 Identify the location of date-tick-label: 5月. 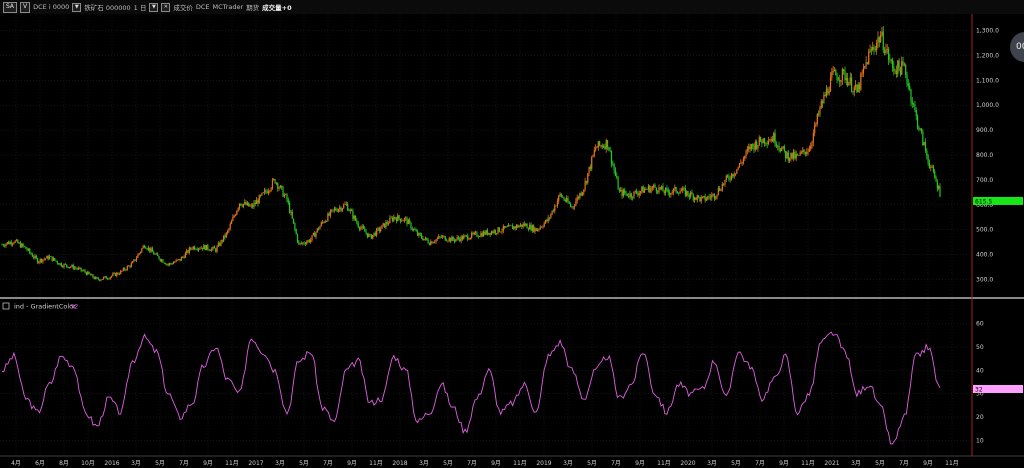
(448, 463).